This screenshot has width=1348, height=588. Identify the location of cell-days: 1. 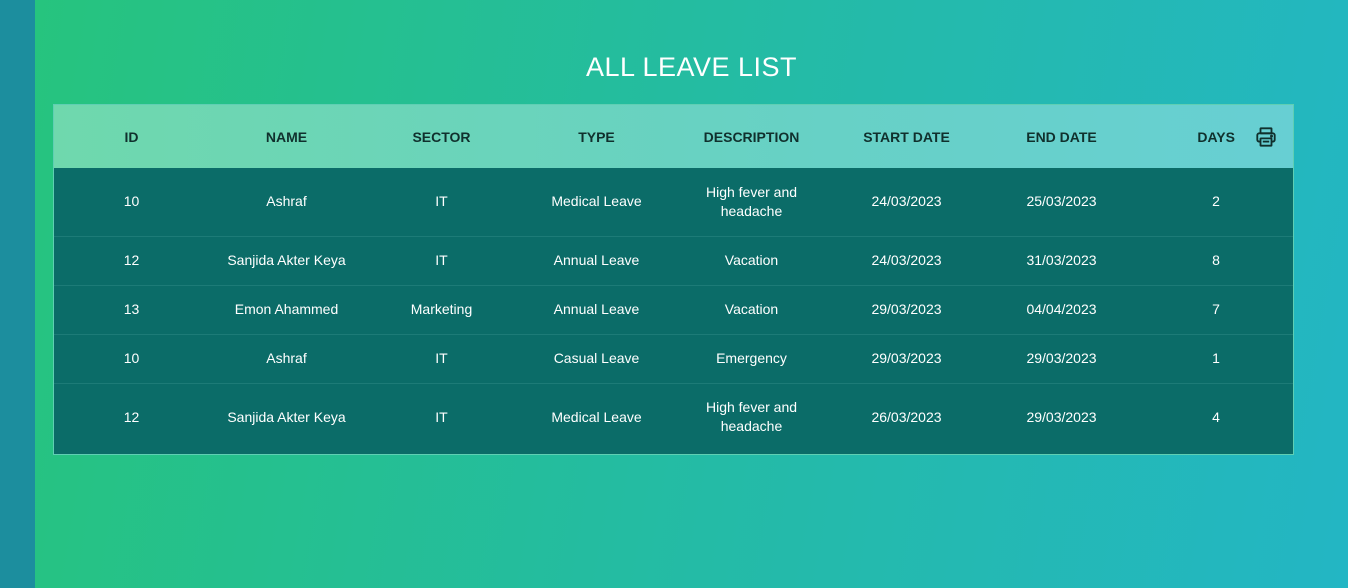
(1216, 359).